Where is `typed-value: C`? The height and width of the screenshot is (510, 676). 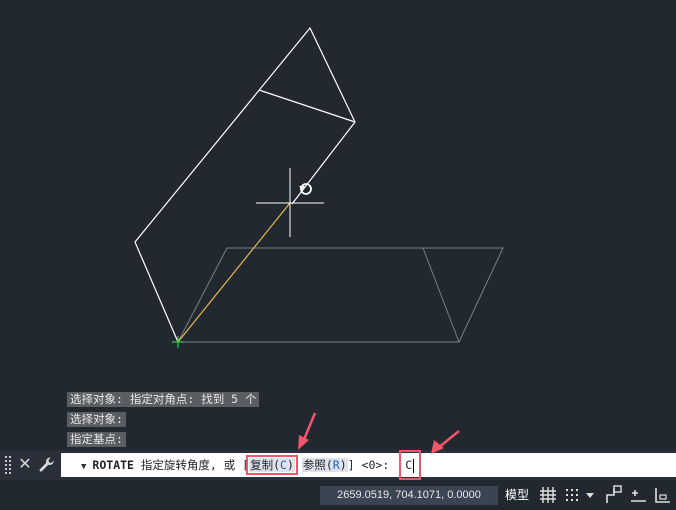
typed-value: C is located at coordinates (409, 465).